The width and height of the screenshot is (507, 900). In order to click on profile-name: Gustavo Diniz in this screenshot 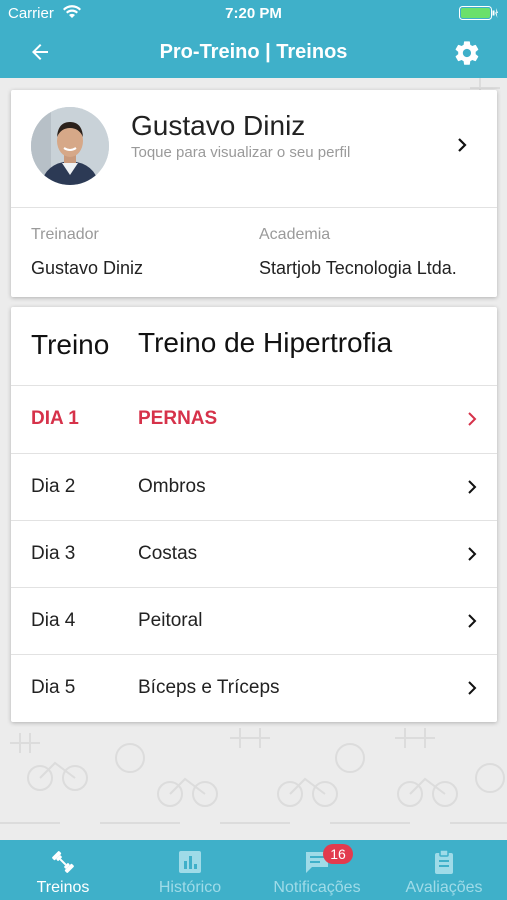, I will do `click(218, 125)`.